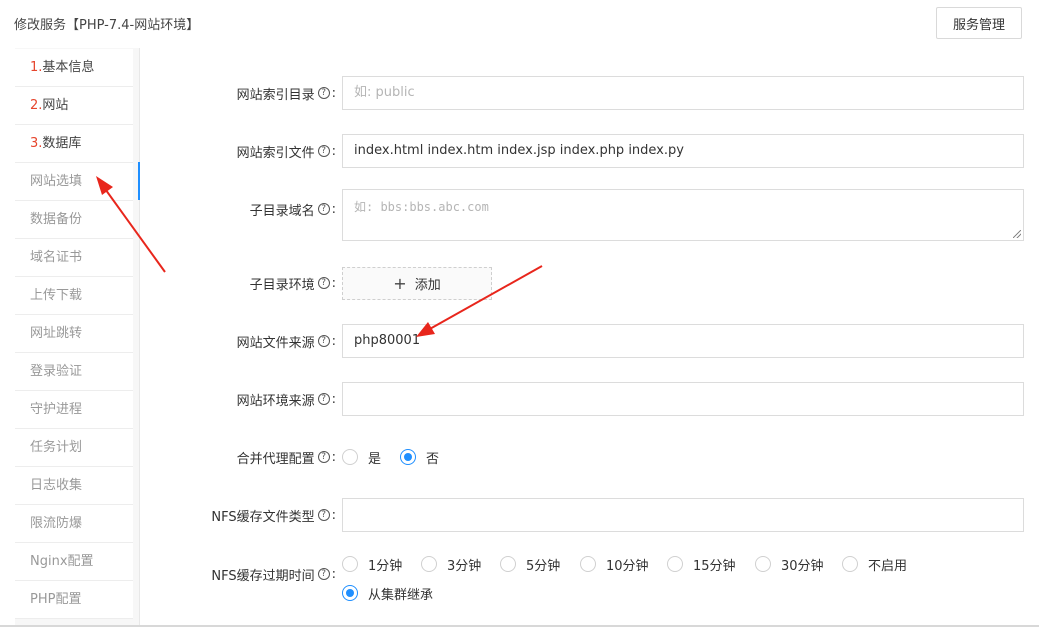  What do you see at coordinates (714, 566) in the screenshot?
I see `radio-label: 15分钟` at bounding box center [714, 566].